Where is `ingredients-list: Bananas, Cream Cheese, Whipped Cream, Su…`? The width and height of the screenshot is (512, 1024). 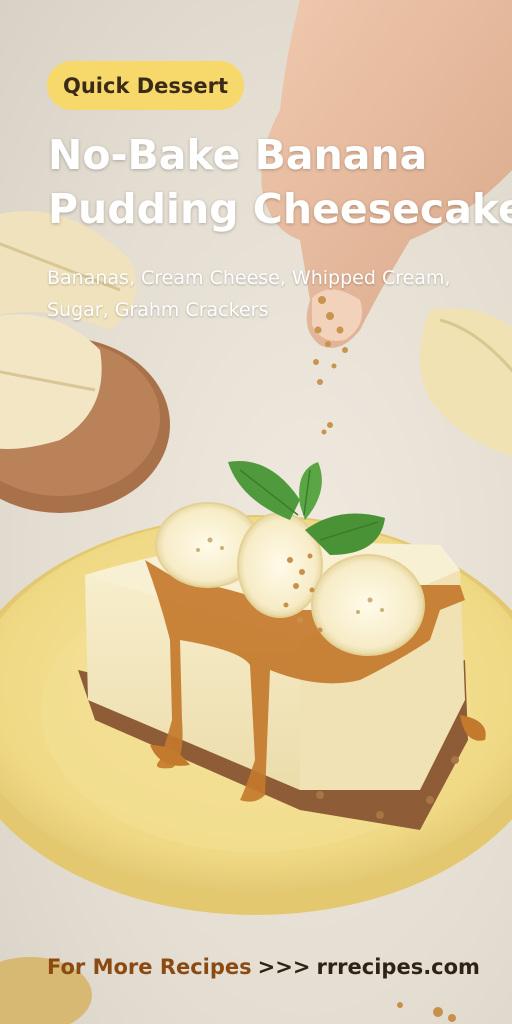 ingredients-list: Bananas, Cream Cheese, Whipped Cream, Su… is located at coordinates (267, 294).